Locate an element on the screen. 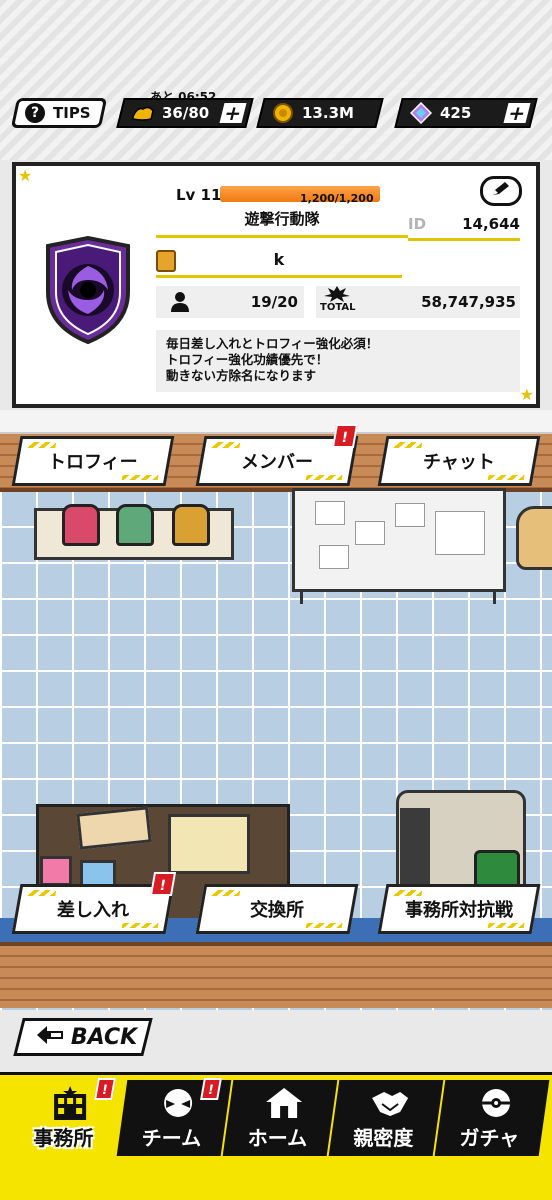 This screenshot has height=1200, width=552. nav-item-home: ホーム is located at coordinates (280, 1118).